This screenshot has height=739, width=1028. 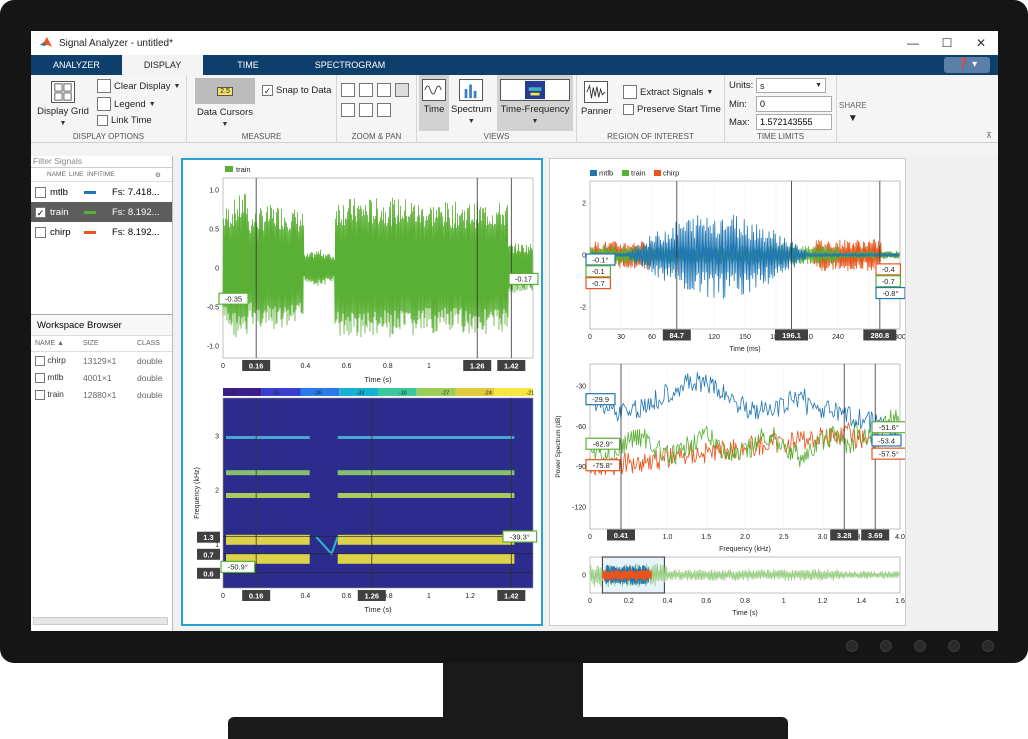 I want to click on ws-name-header: NAME ▲, so click(x=57, y=343).